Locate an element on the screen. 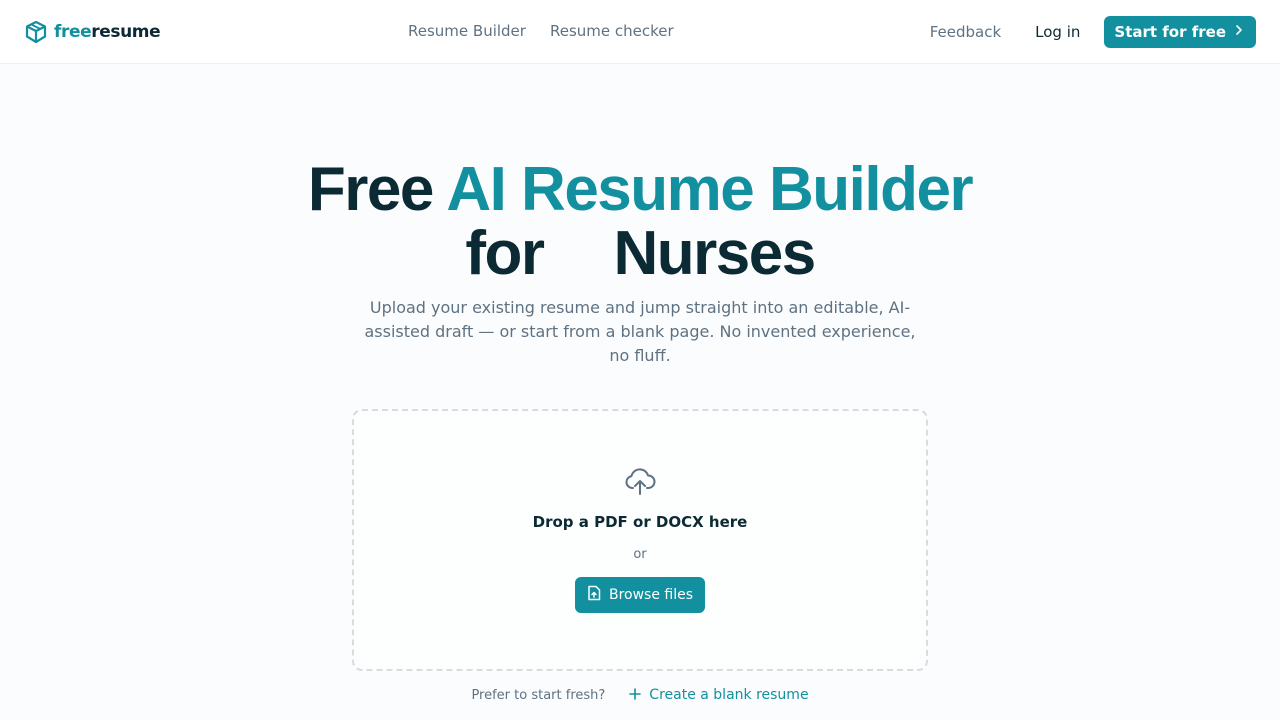 This screenshot has height=720, width=1280. nav-link-resume-checker: Resume checker is located at coordinates (612, 31).